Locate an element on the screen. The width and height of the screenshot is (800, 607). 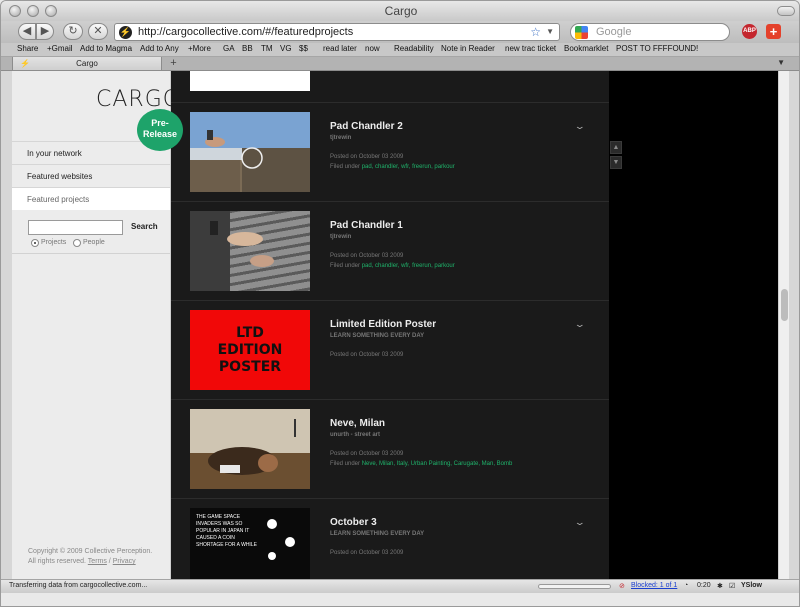
radio-people-label: People is located at coordinates (94, 242).